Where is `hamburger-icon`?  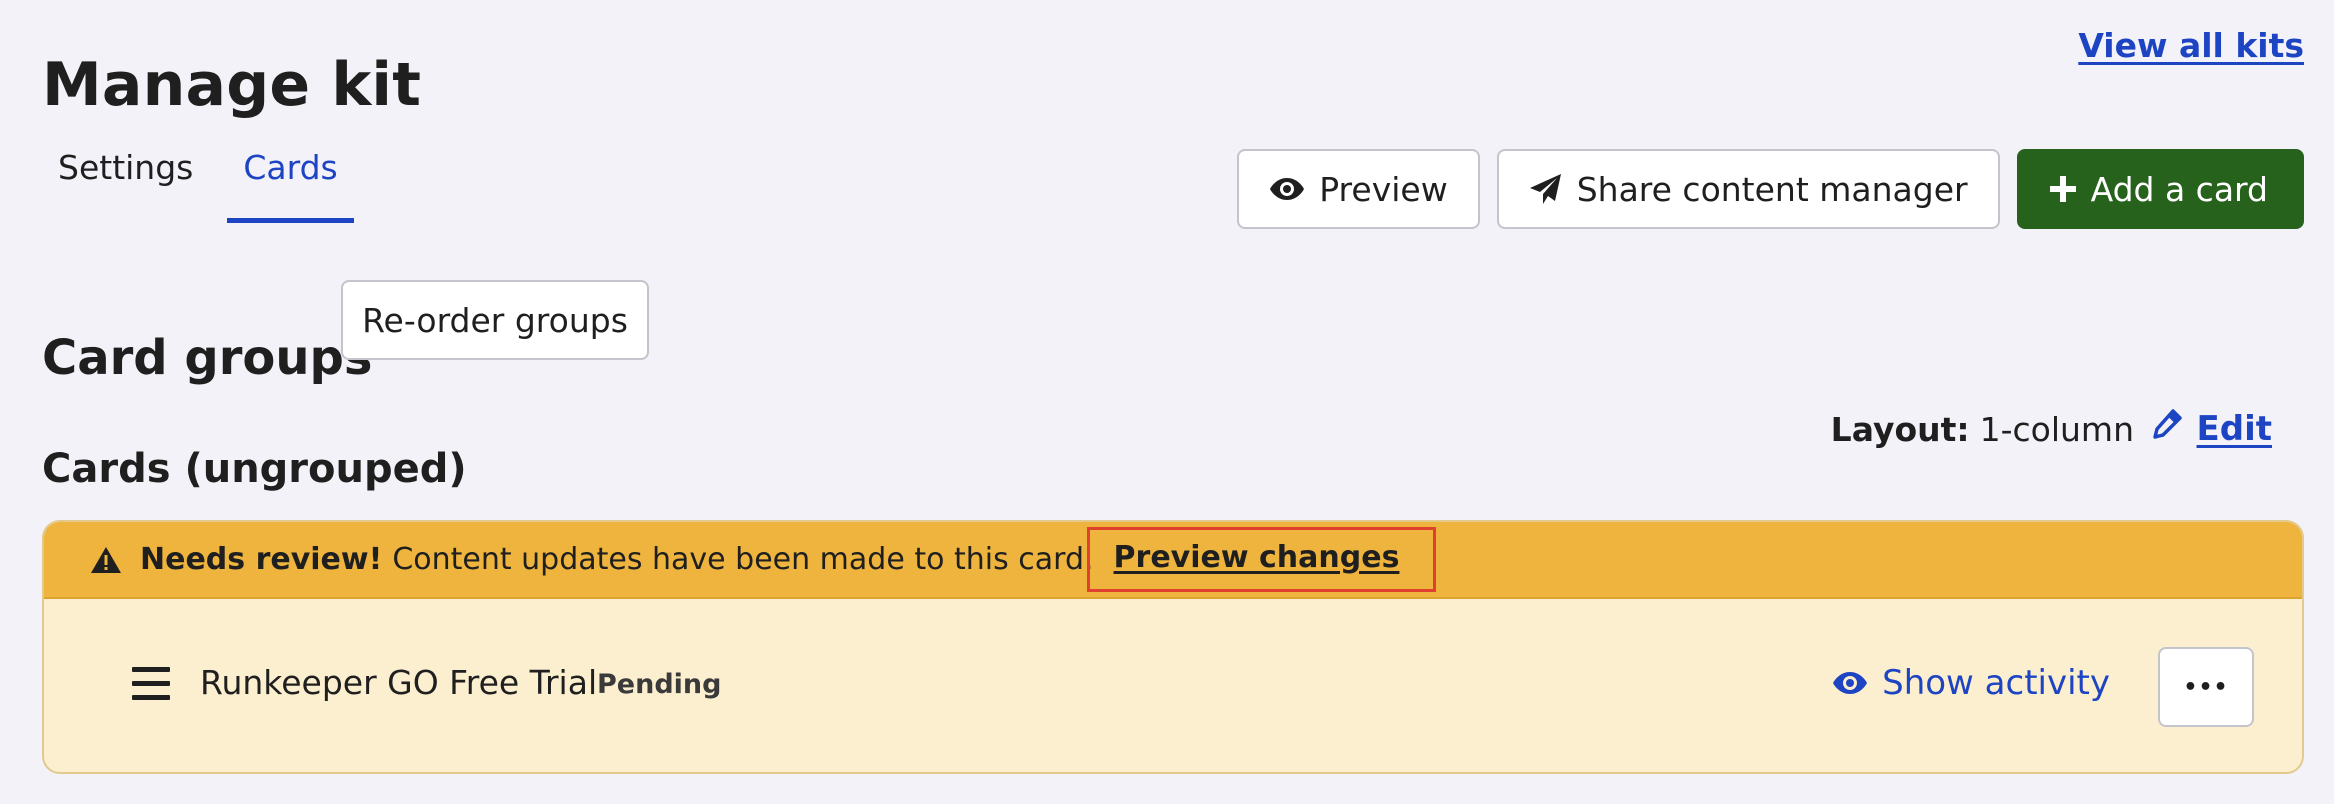 hamburger-icon is located at coordinates (151, 686).